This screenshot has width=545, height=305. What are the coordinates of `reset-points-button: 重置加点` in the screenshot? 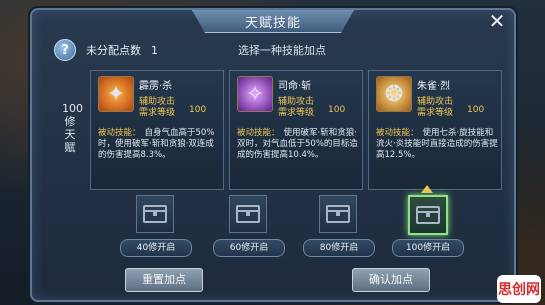 It's located at (164, 280).